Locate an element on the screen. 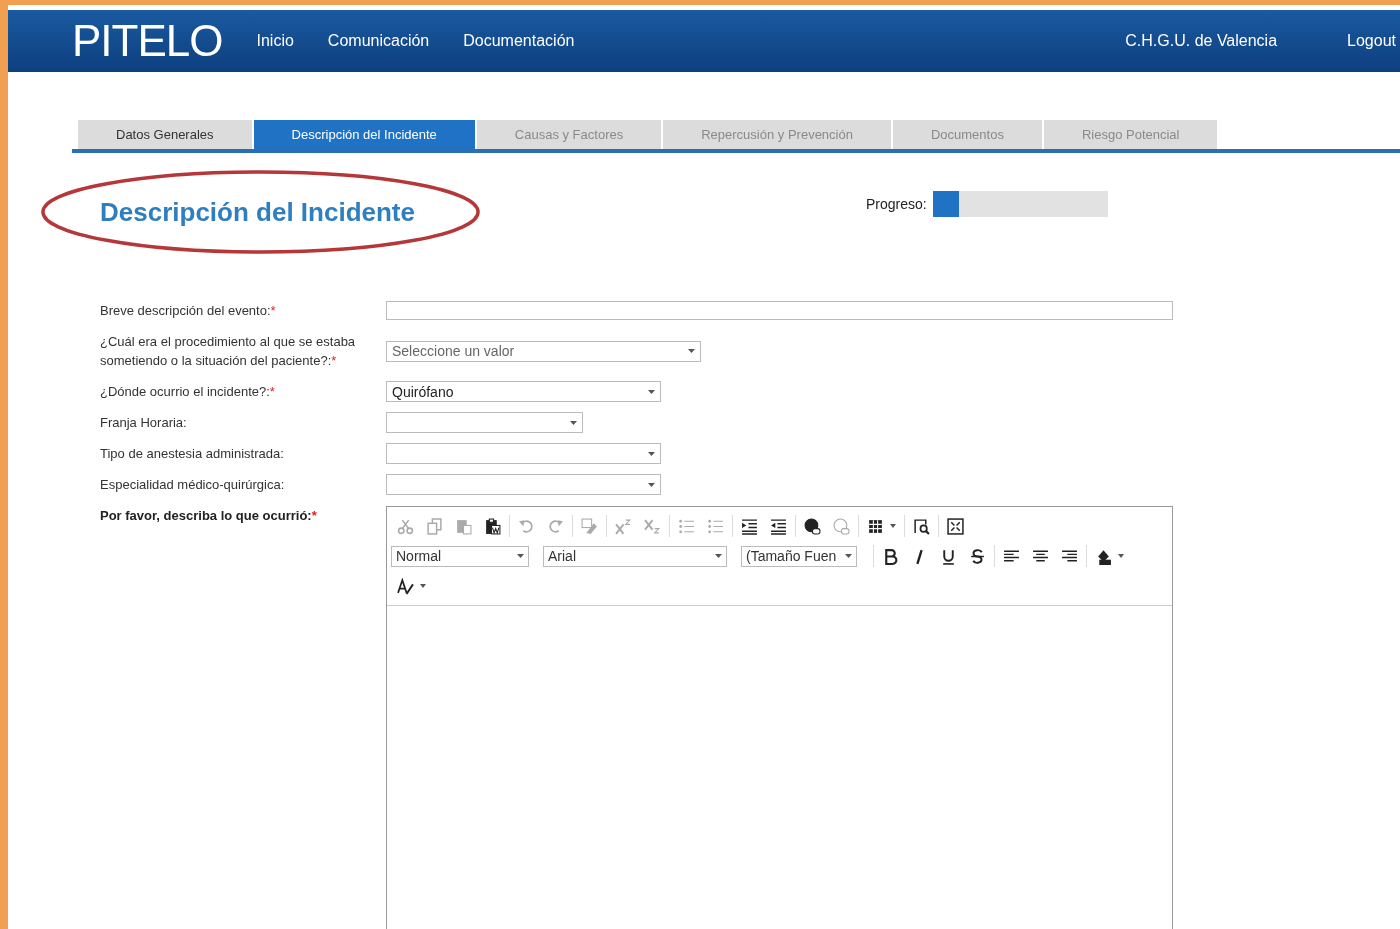 The width and height of the screenshot is (1400, 929). outdent-icon is located at coordinates (778, 526).